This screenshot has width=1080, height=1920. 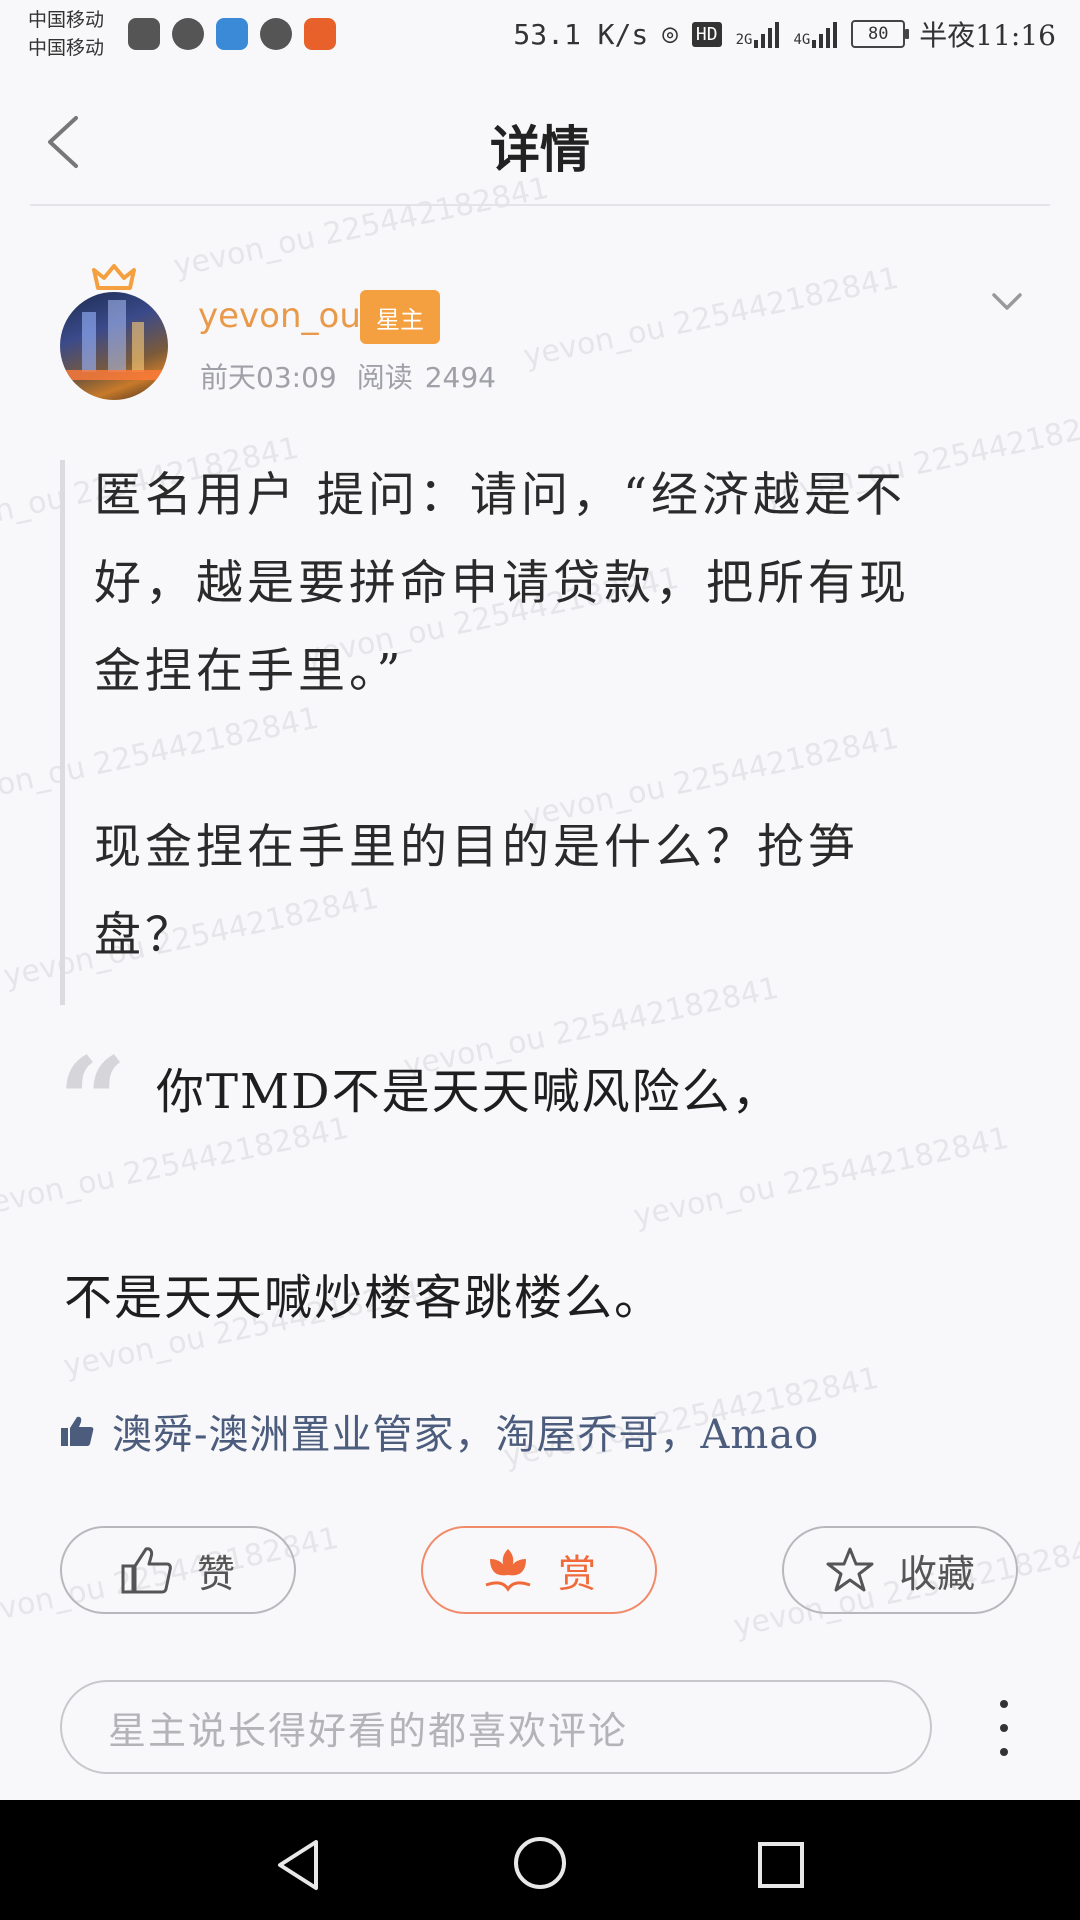 I want to click on answer-text: 不是天天喊炒楼客跳楼么。, so click(x=364, y=1298).